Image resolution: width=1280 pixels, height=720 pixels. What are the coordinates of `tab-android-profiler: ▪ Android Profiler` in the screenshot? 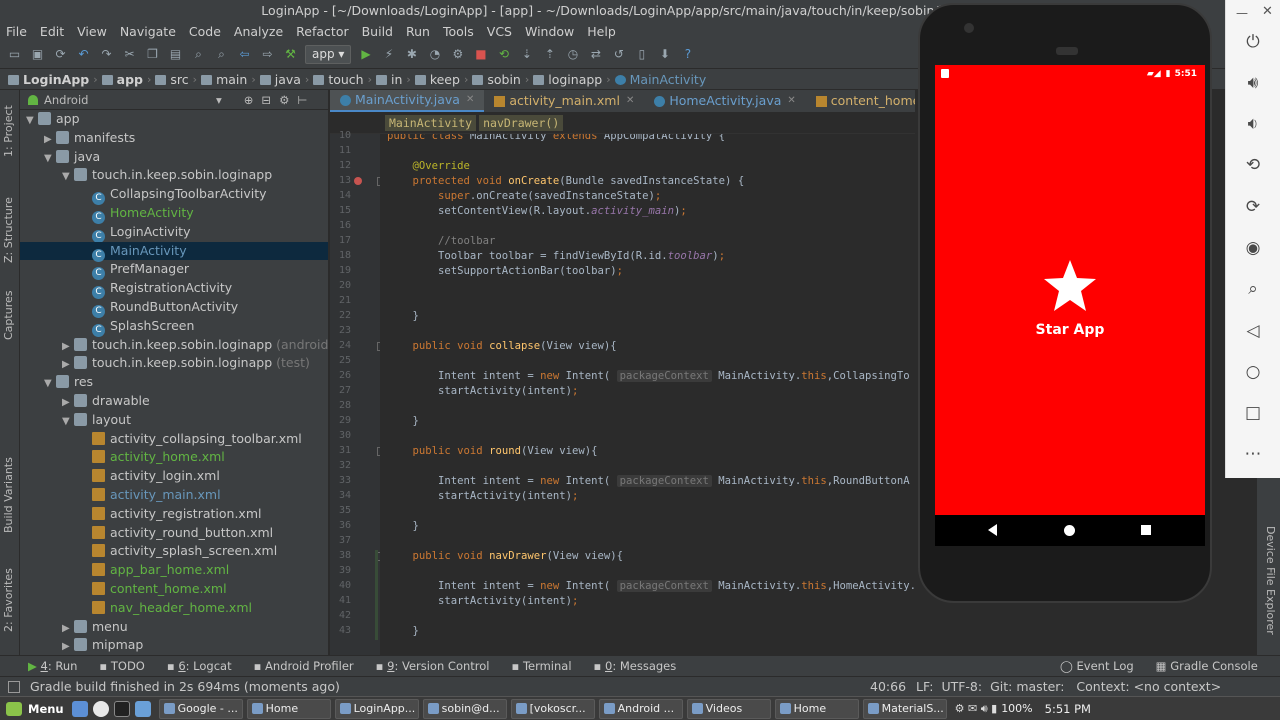 It's located at (304, 666).